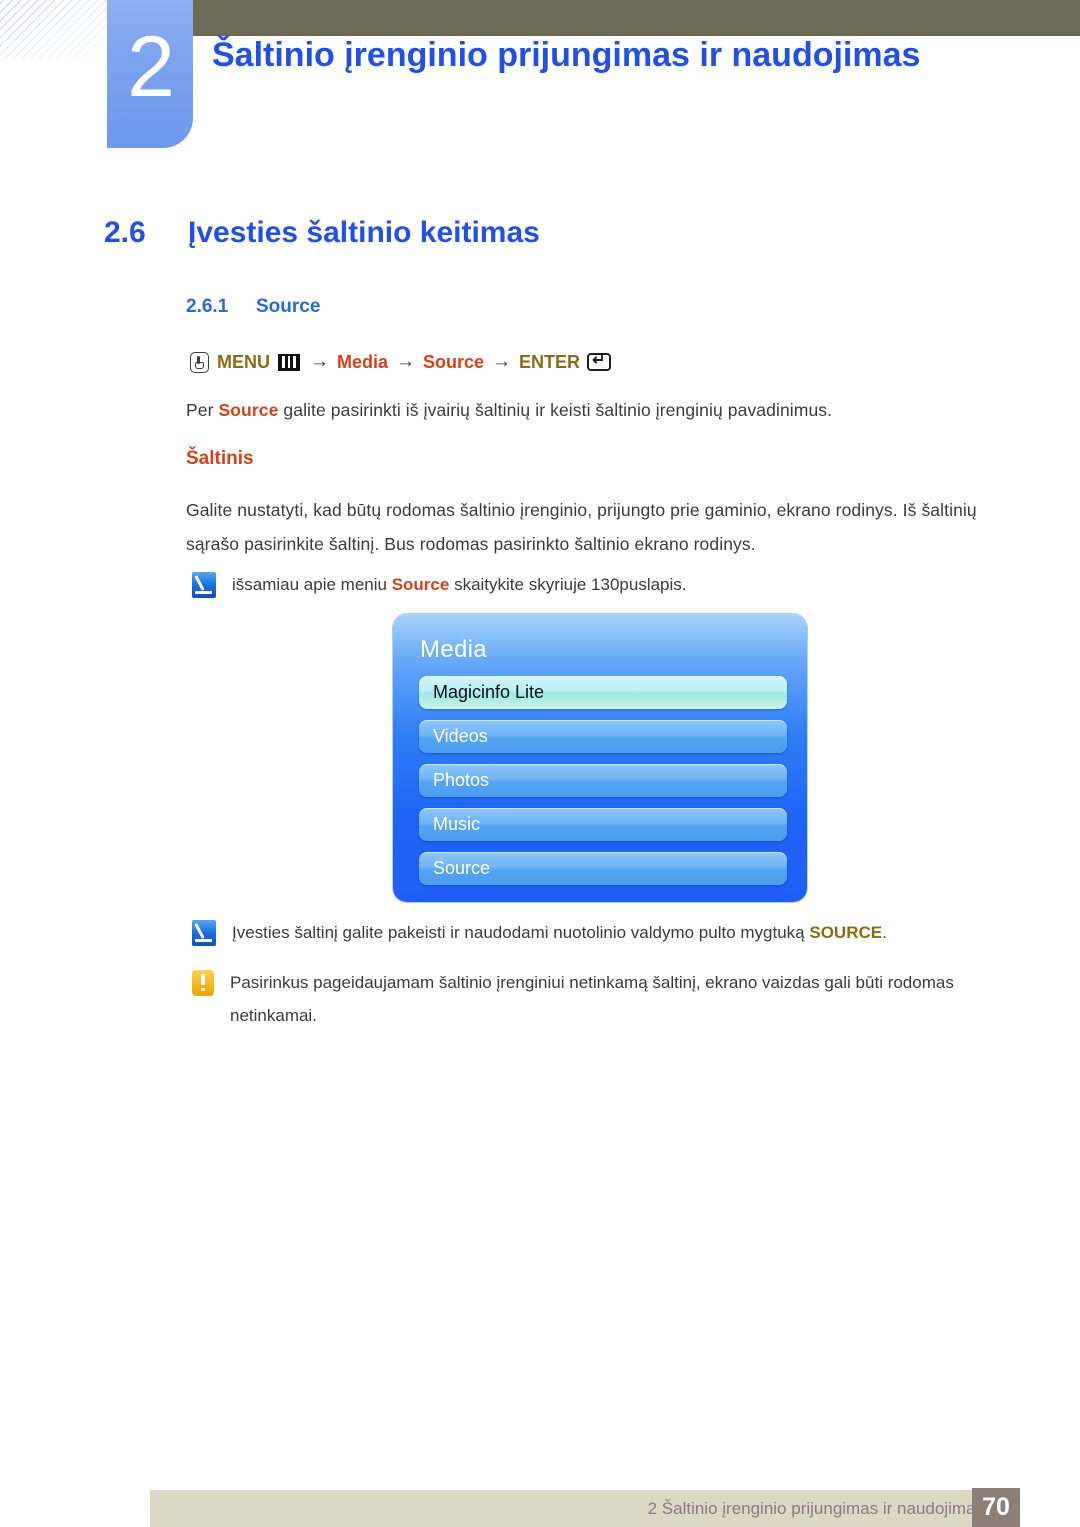 The width and height of the screenshot is (1080, 1527). What do you see at coordinates (289, 362) in the screenshot?
I see `menu-bars-icon` at bounding box center [289, 362].